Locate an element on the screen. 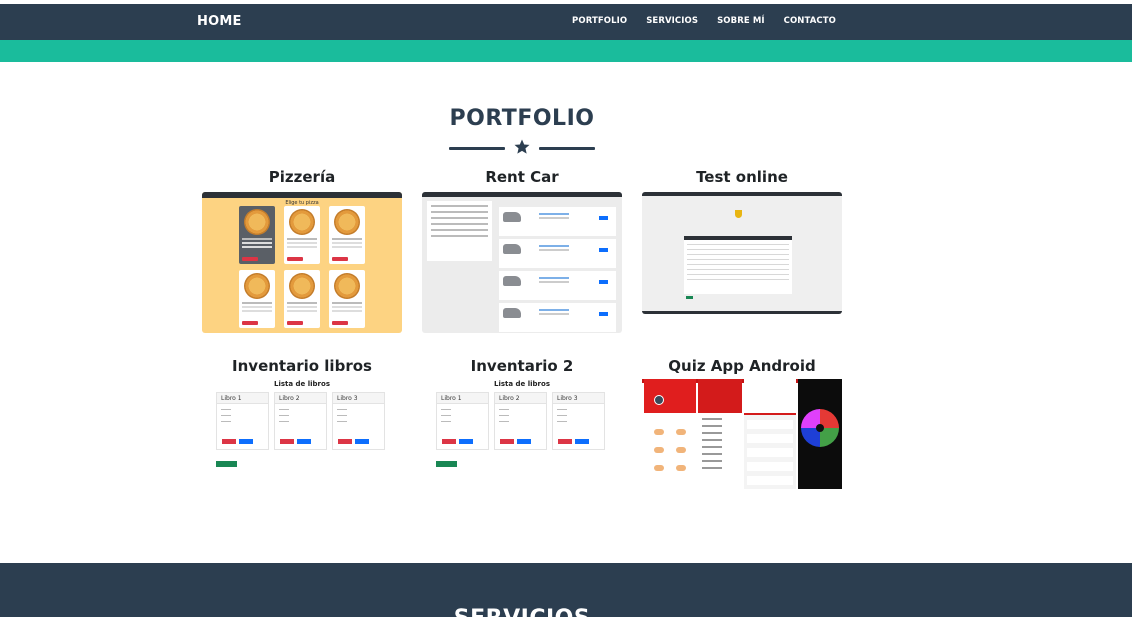 This screenshot has width=1132, height=617. project-thumbnail-inventario-2: Lista de libros Libro 1 Libro 2 Libro 3 is located at coordinates (522, 424).